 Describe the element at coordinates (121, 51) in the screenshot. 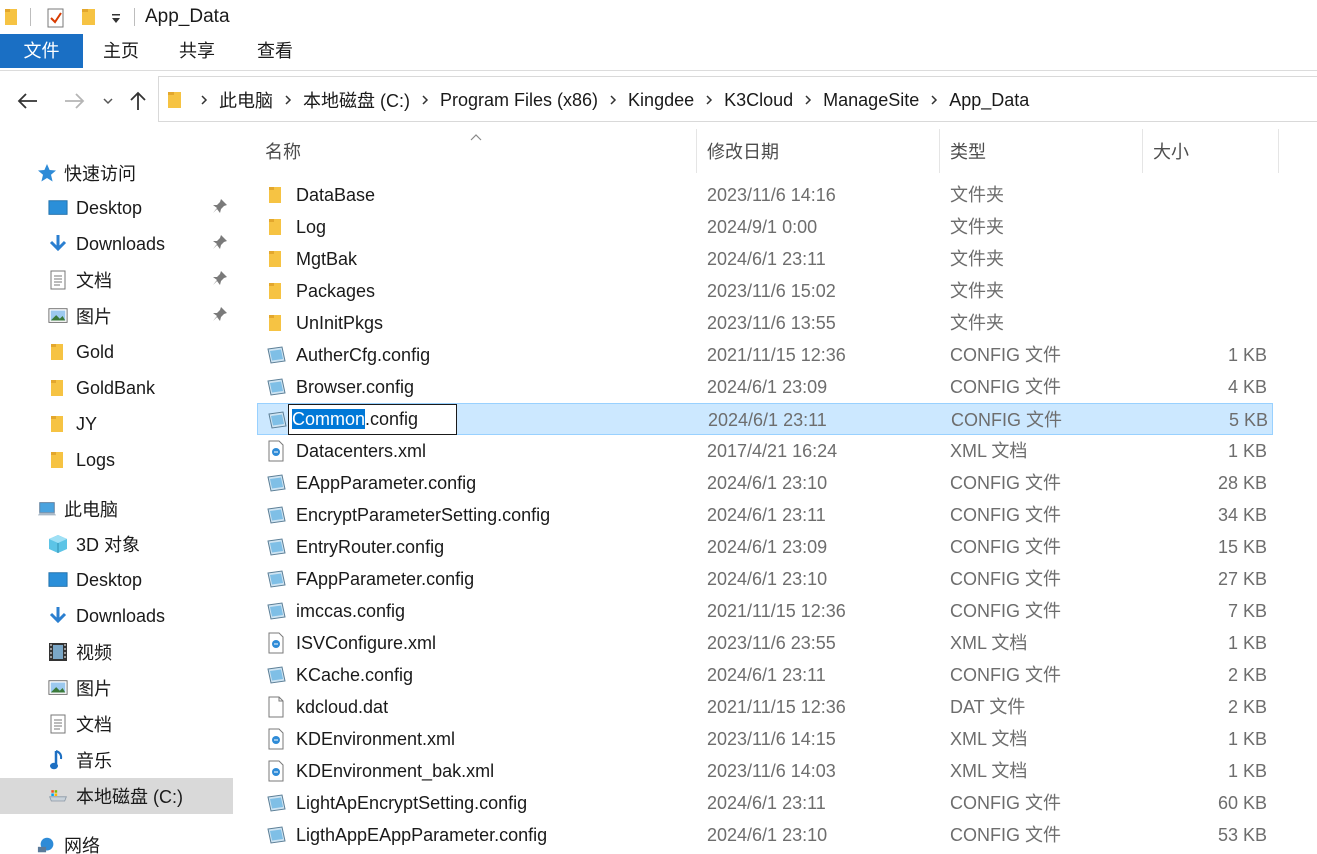

I see `tab-home: 主页` at that location.